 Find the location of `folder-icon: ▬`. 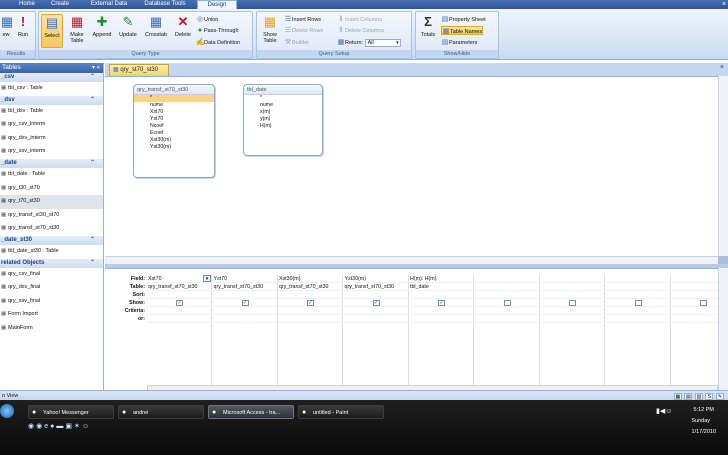

folder-icon: ▬ is located at coordinates (60, 426).